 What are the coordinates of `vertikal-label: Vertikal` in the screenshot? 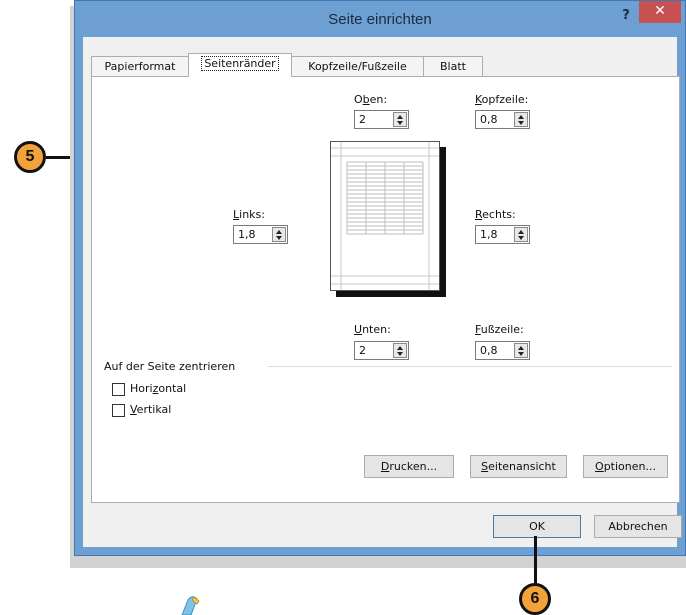 It's located at (150, 409).